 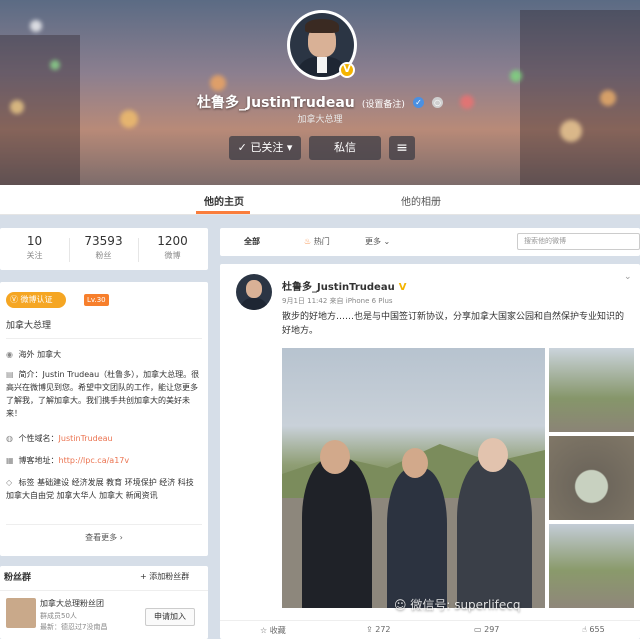 I want to click on stat-label: 微博, so click(x=172, y=255).